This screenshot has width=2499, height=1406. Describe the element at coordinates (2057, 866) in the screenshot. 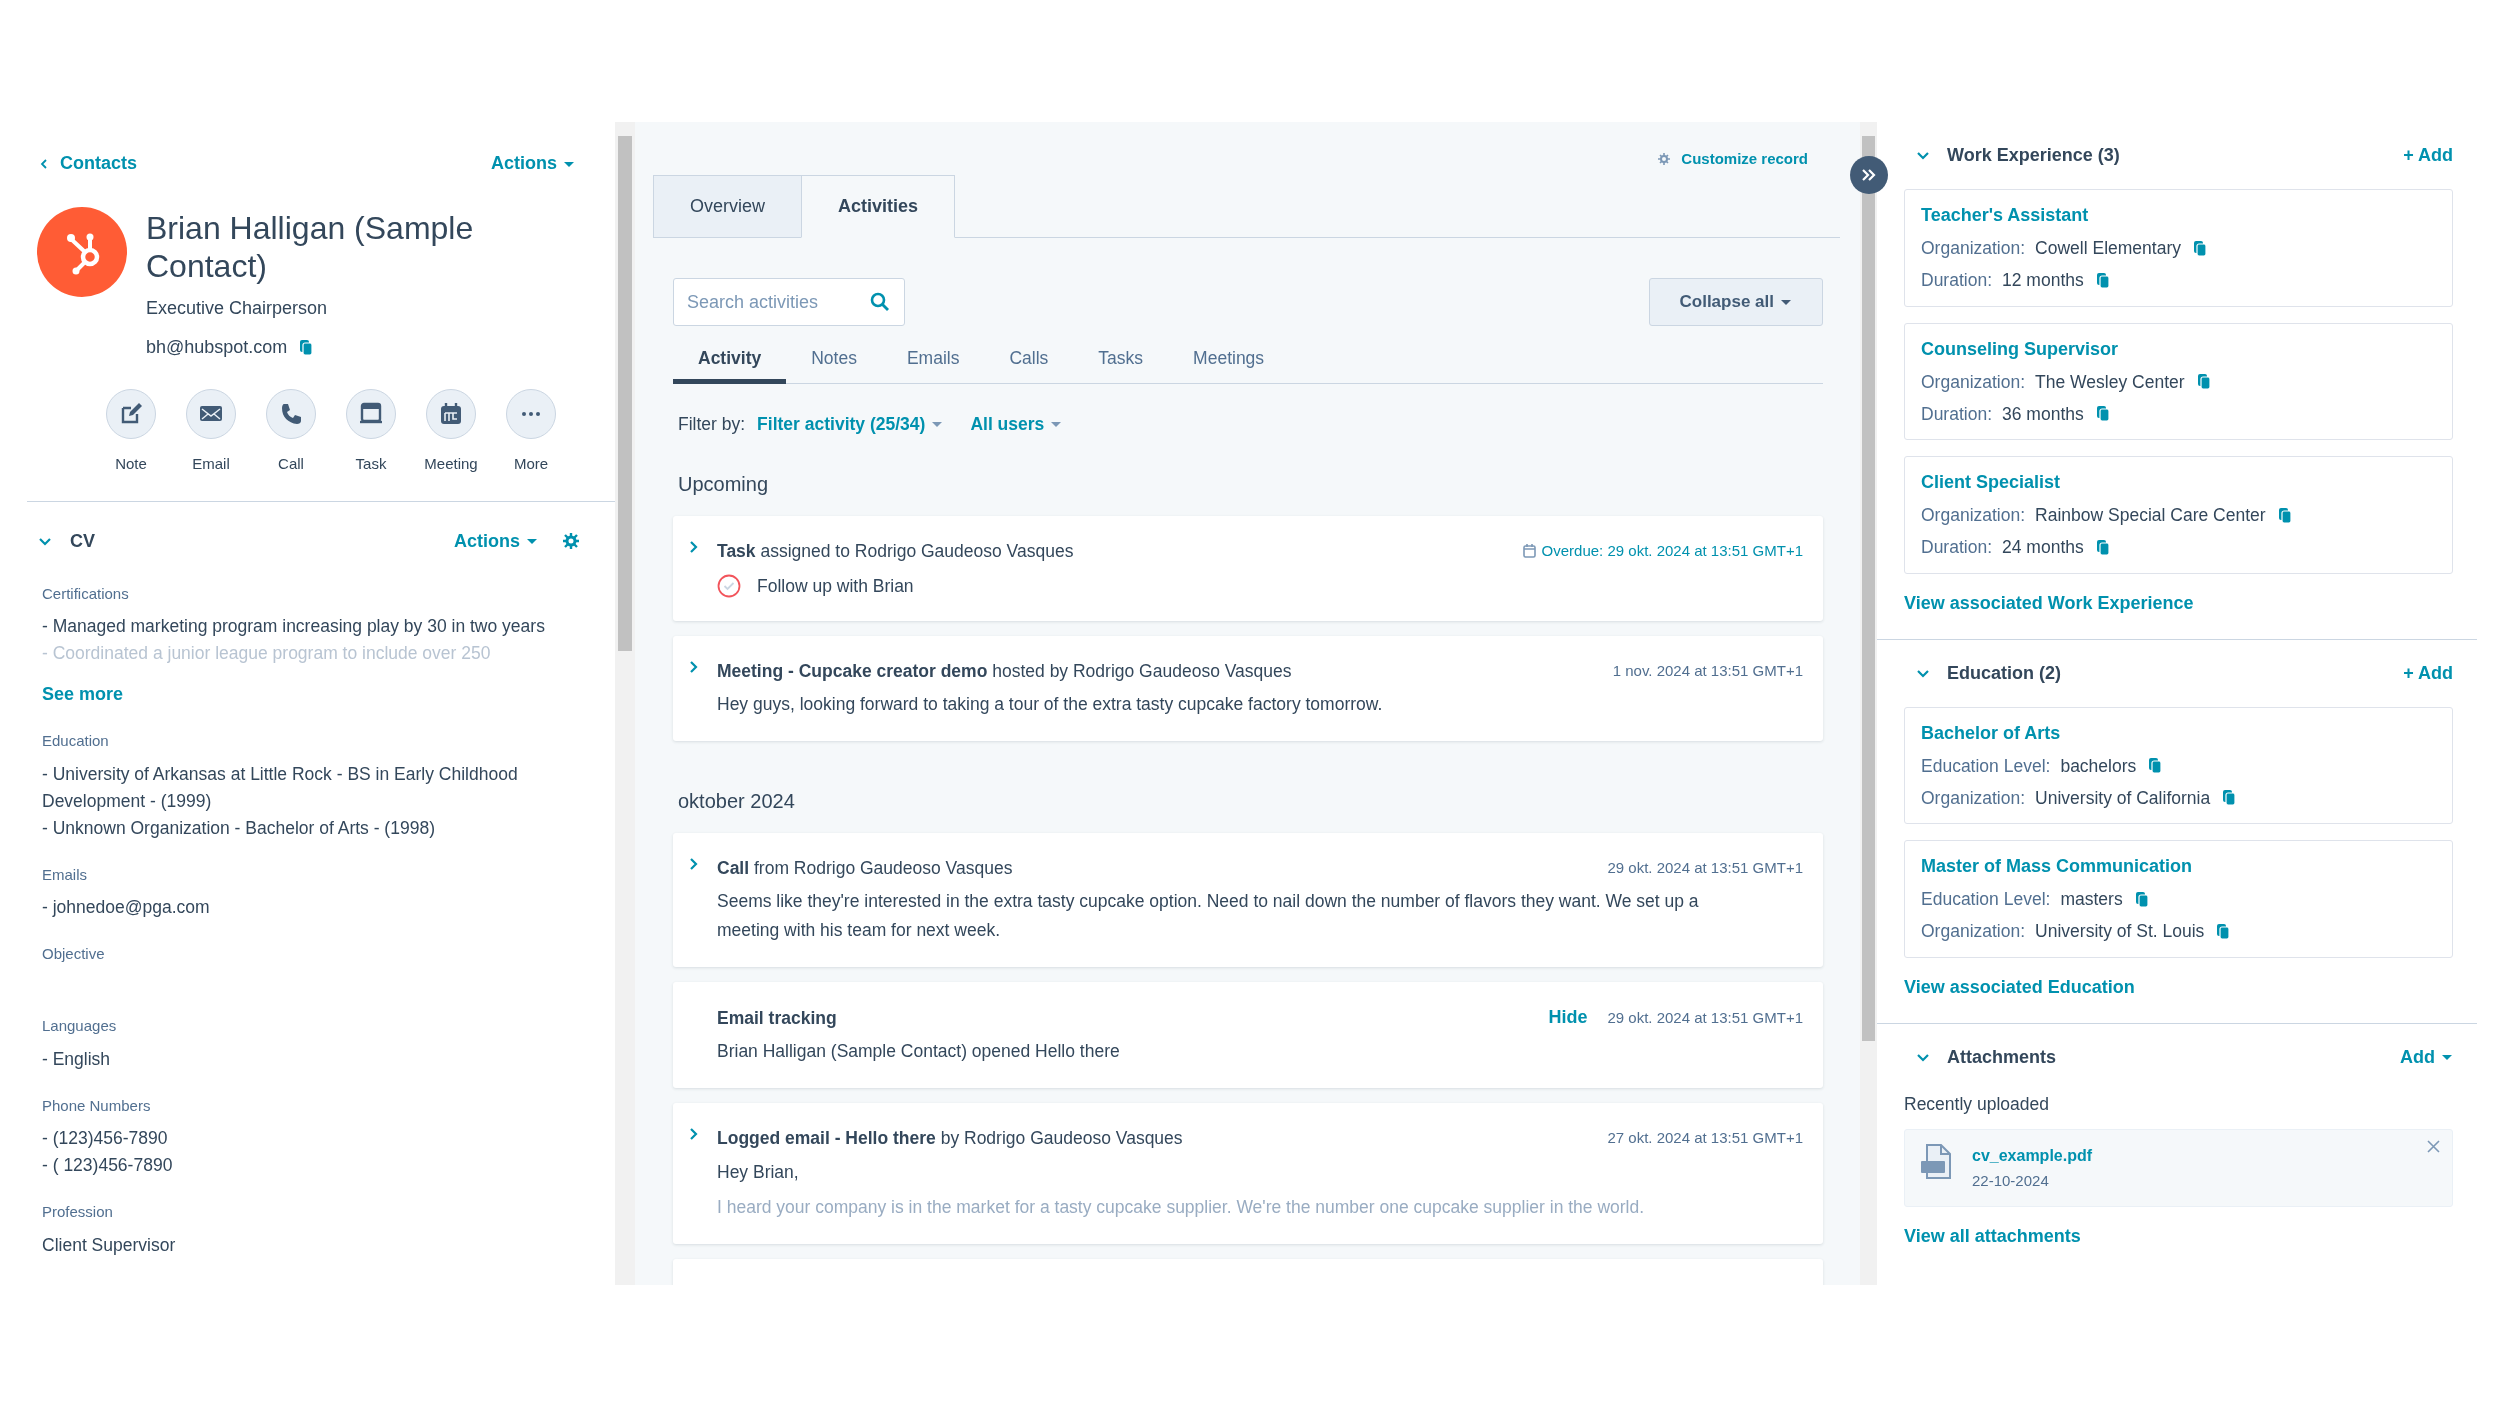

I see `record-title-link: Master of Mass Communication` at that location.